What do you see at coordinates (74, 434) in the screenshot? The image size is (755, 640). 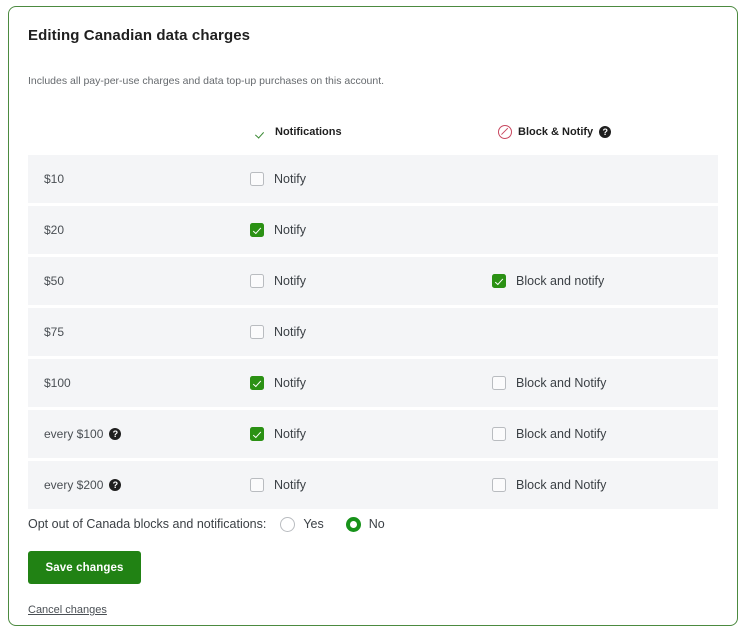 I see `row-amount-label: every $100` at bounding box center [74, 434].